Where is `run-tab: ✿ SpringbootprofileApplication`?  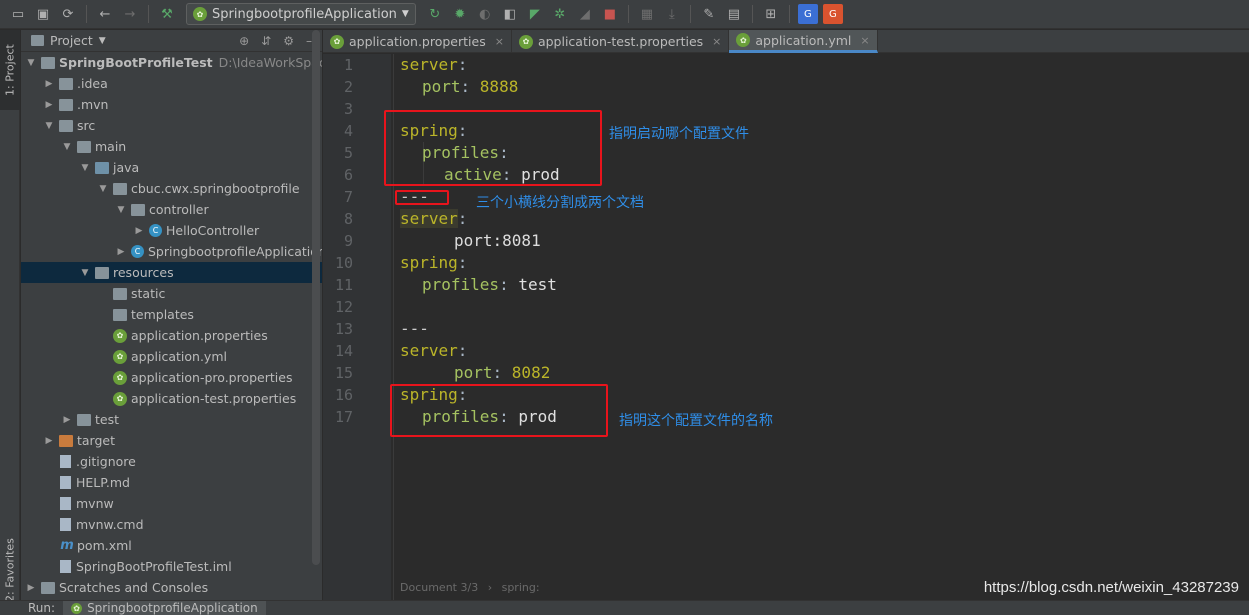 run-tab: ✿ SpringbootprofileApplication is located at coordinates (164, 608).